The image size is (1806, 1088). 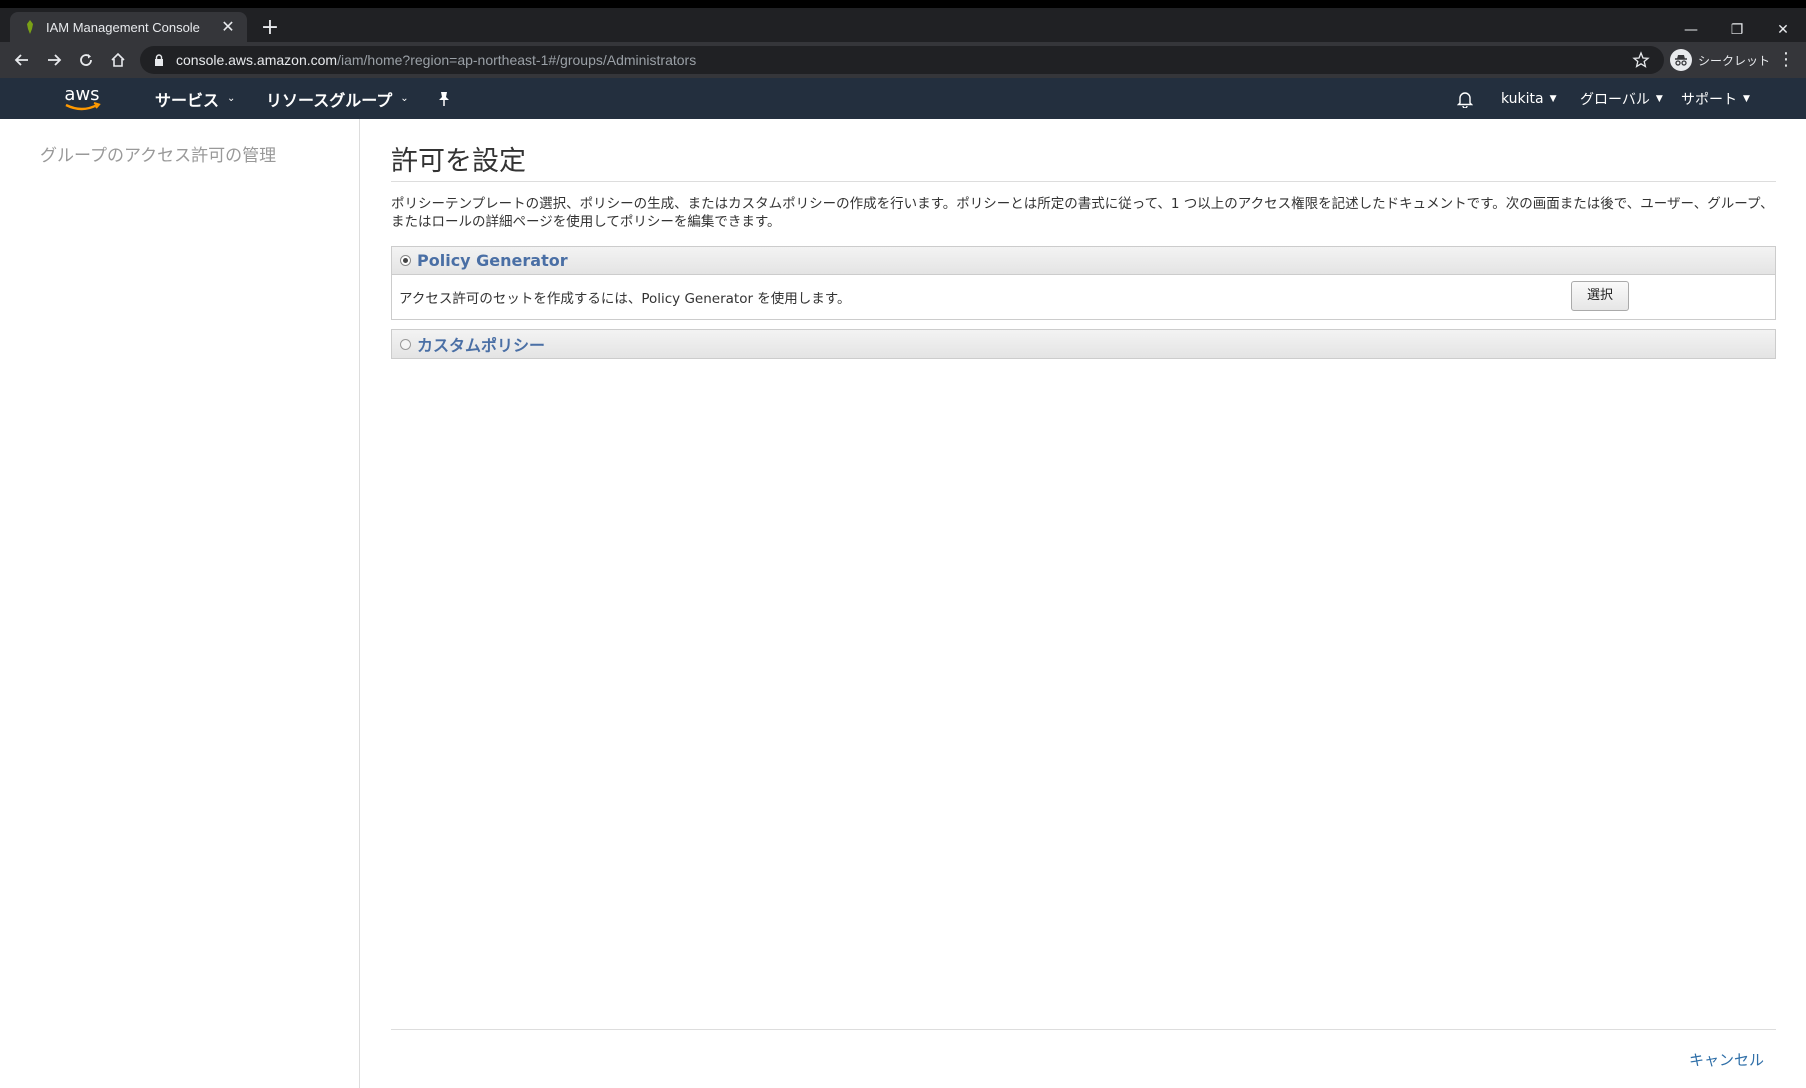 I want to click on services-menu: サービス ⌄, so click(x=195, y=98).